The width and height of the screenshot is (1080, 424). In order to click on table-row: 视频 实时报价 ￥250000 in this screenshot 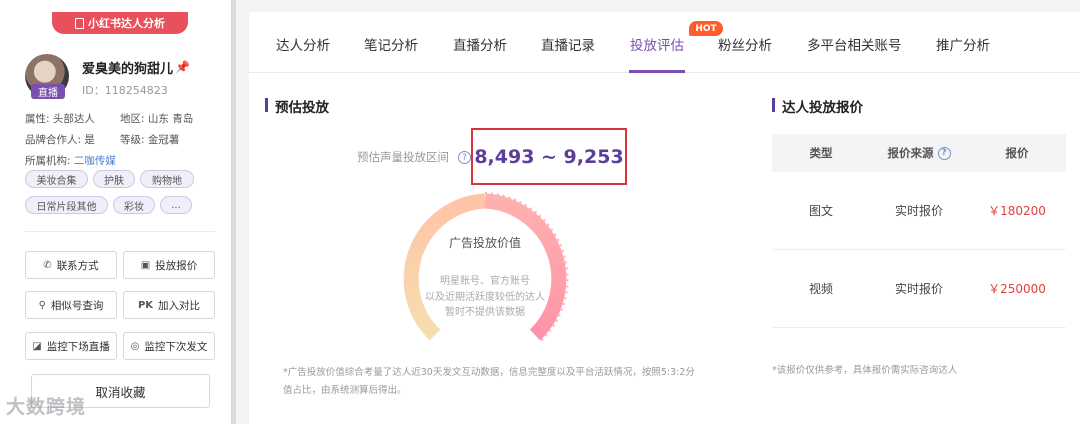, I will do `click(919, 289)`.